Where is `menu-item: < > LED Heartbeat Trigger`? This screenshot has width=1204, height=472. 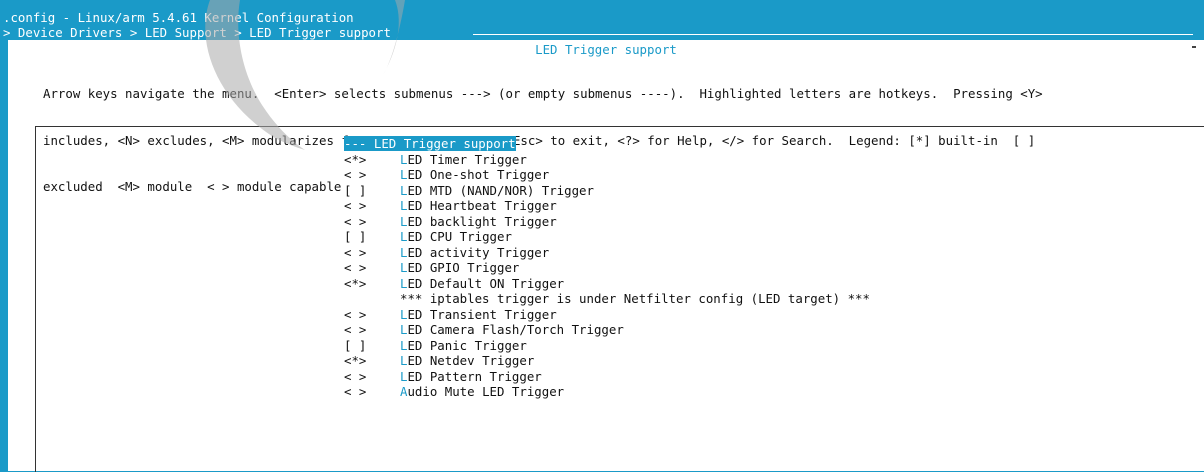
menu-item: < > LED Heartbeat Trigger is located at coordinates (607, 206).